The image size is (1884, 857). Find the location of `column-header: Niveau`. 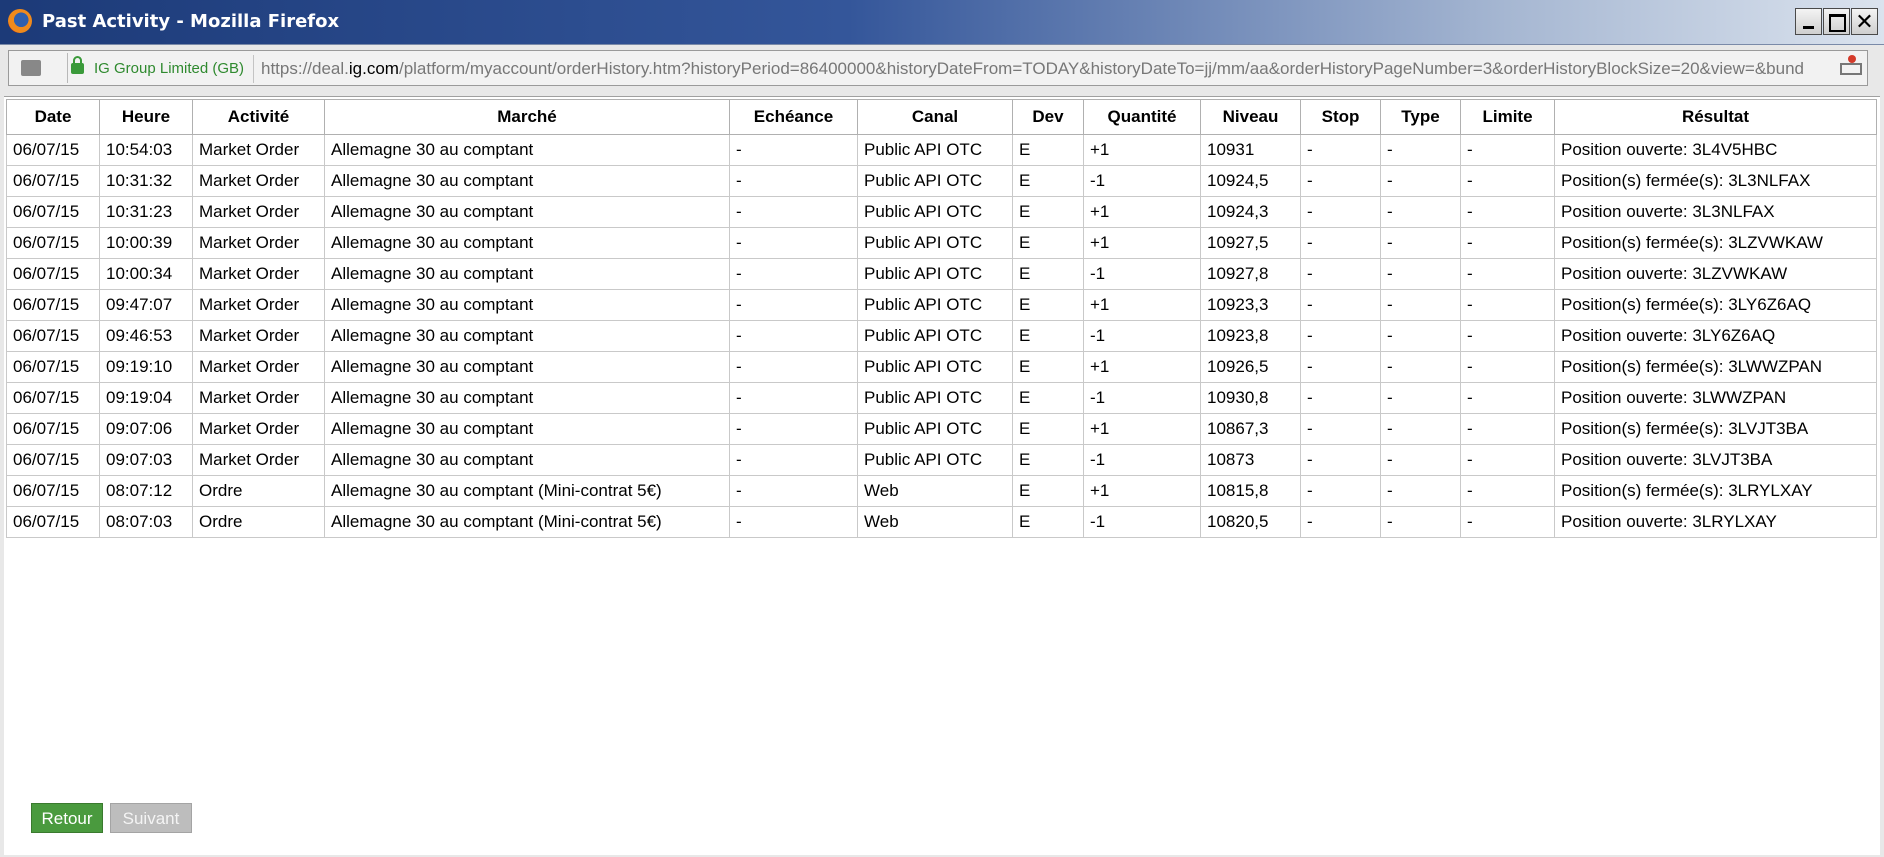

column-header: Niveau is located at coordinates (1250, 117).